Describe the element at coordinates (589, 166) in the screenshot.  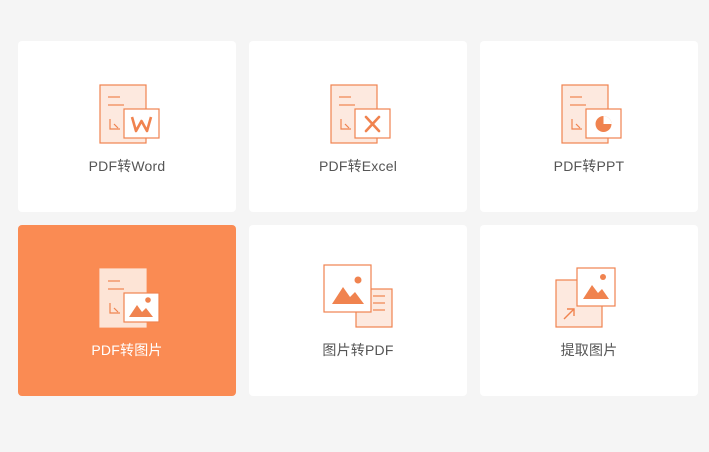
I see `tool-label: PDF转PPT` at that location.